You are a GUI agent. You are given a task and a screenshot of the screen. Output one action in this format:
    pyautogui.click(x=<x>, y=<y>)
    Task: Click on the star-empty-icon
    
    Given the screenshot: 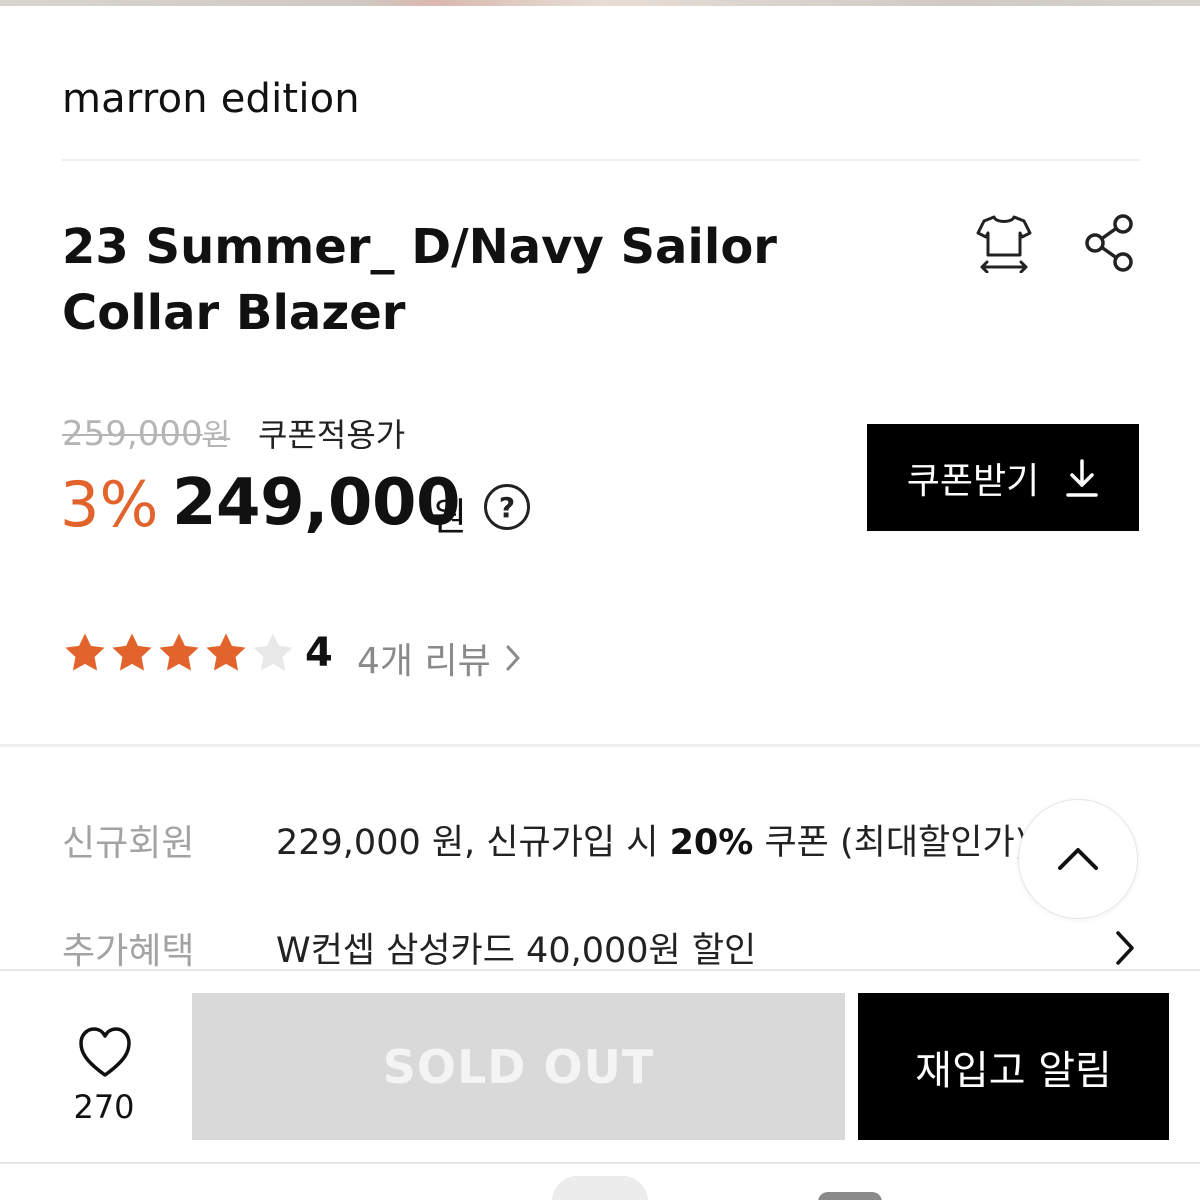 What is the action you would take?
    pyautogui.click(x=273, y=652)
    